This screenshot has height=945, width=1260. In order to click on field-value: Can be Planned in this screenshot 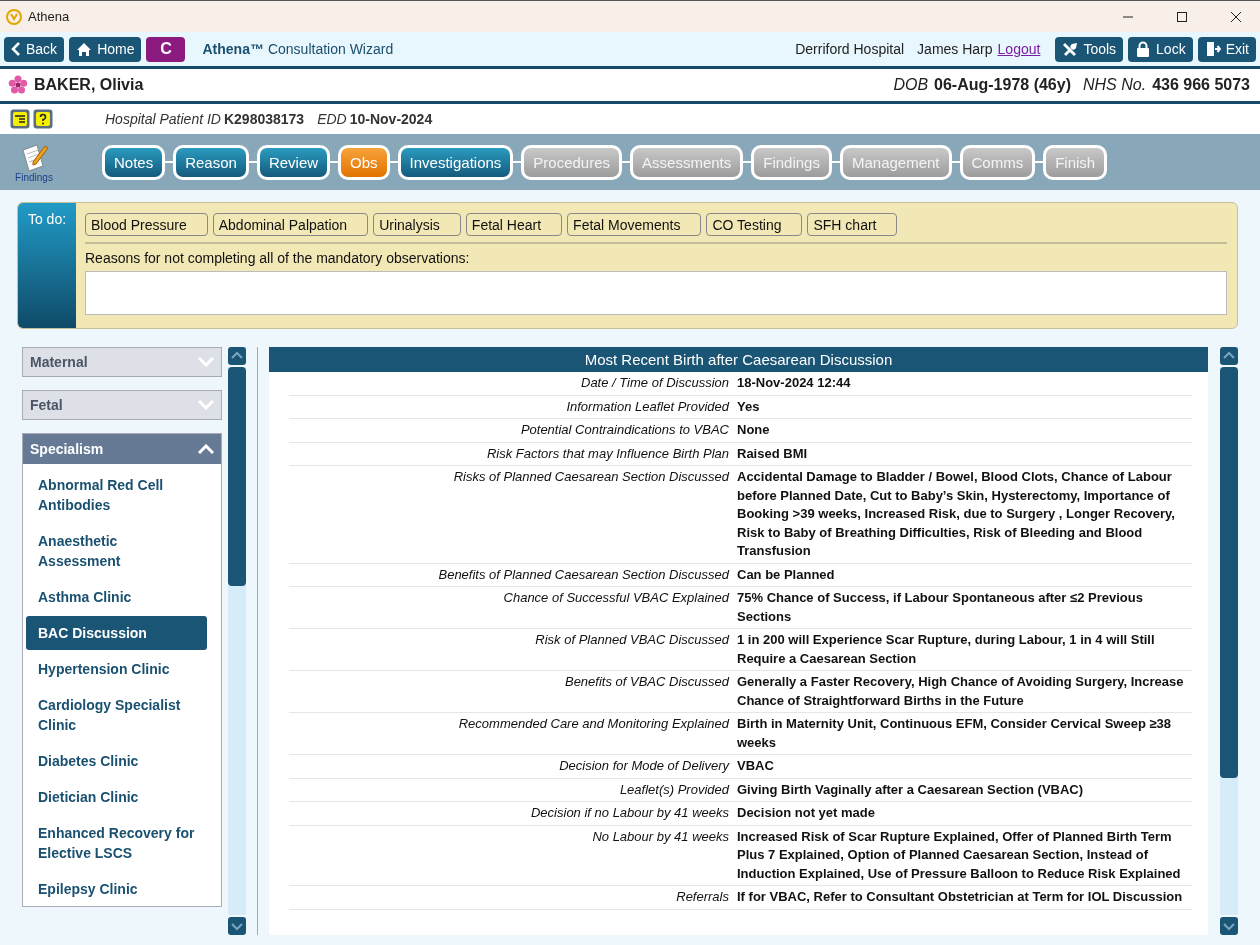, I will do `click(786, 574)`.